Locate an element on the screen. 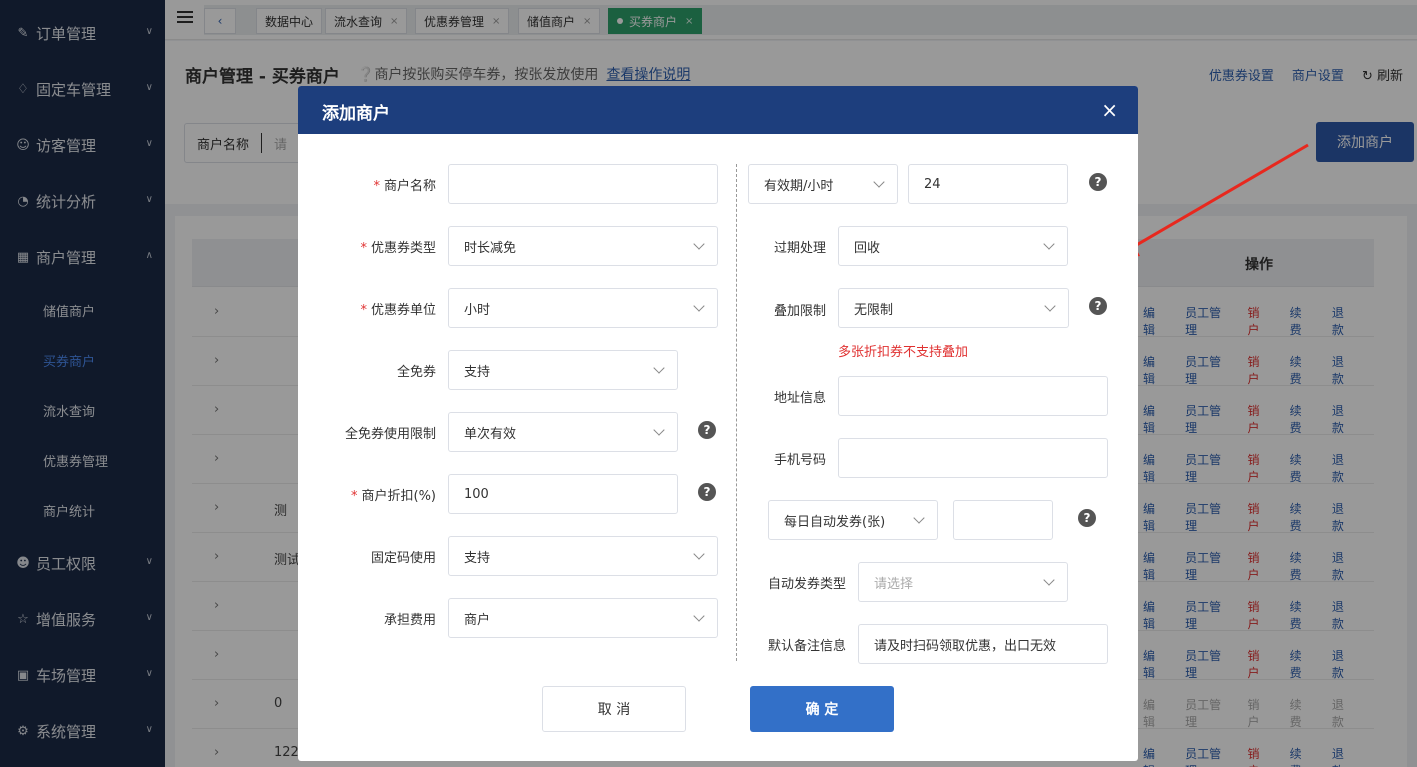 Image resolution: width=1417 pixels, height=767 pixels. coupon-unit-select: 小时 is located at coordinates (583, 308).